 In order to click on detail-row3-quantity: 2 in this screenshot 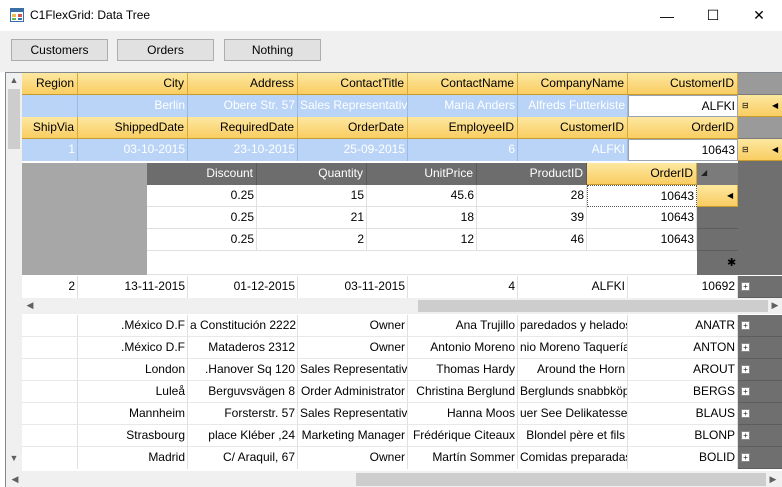, I will do `click(312, 240)`.